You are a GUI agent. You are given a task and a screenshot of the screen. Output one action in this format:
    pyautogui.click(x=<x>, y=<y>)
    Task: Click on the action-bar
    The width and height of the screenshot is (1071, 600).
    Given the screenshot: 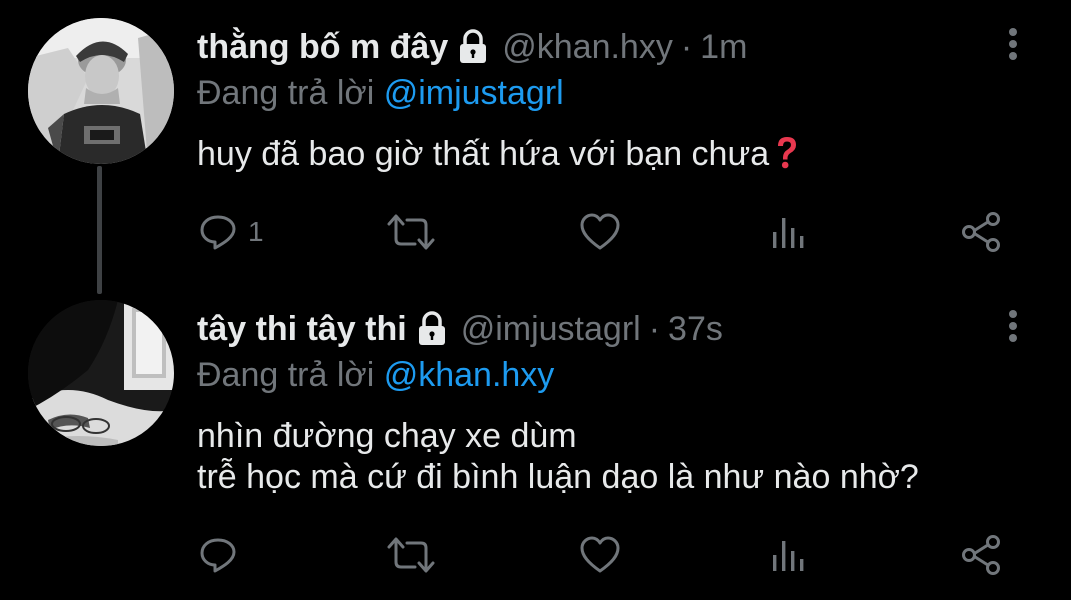 What is the action you would take?
    pyautogui.click(x=535, y=555)
    